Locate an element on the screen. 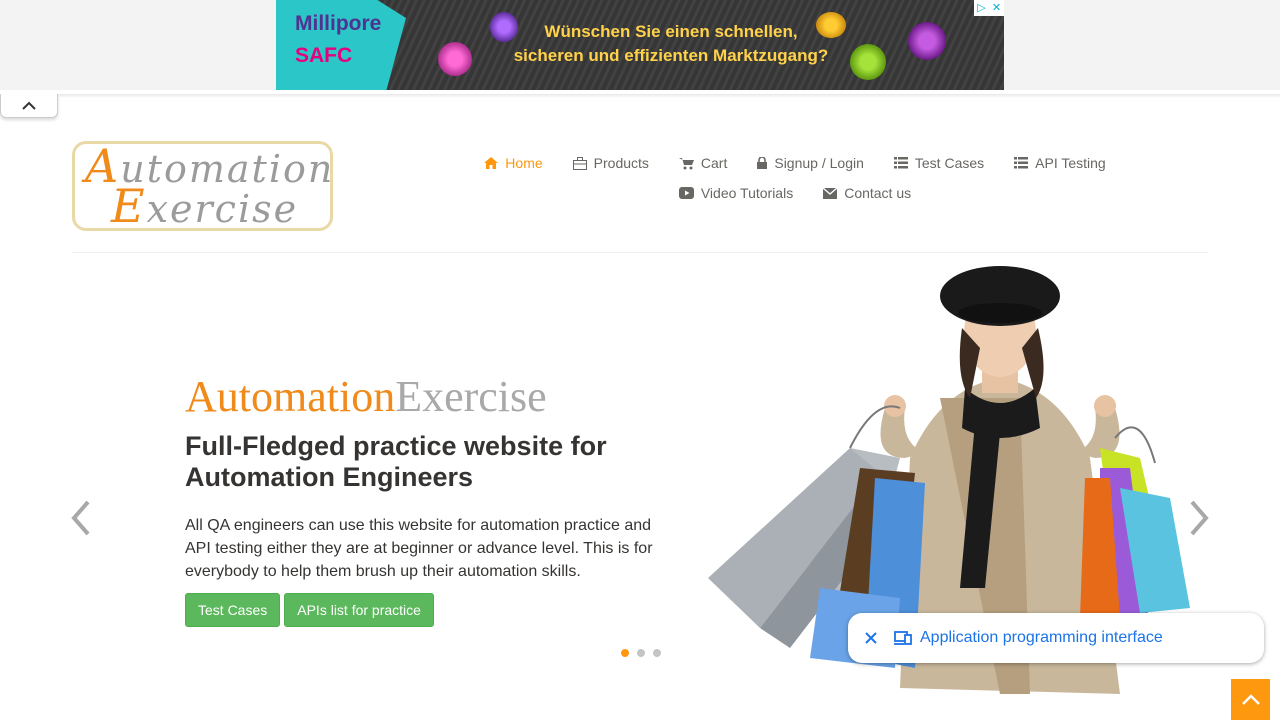 The image size is (1280, 720). ad-headline-line2: sicheren und effizienten Marktzugang? is located at coordinates (671, 55).